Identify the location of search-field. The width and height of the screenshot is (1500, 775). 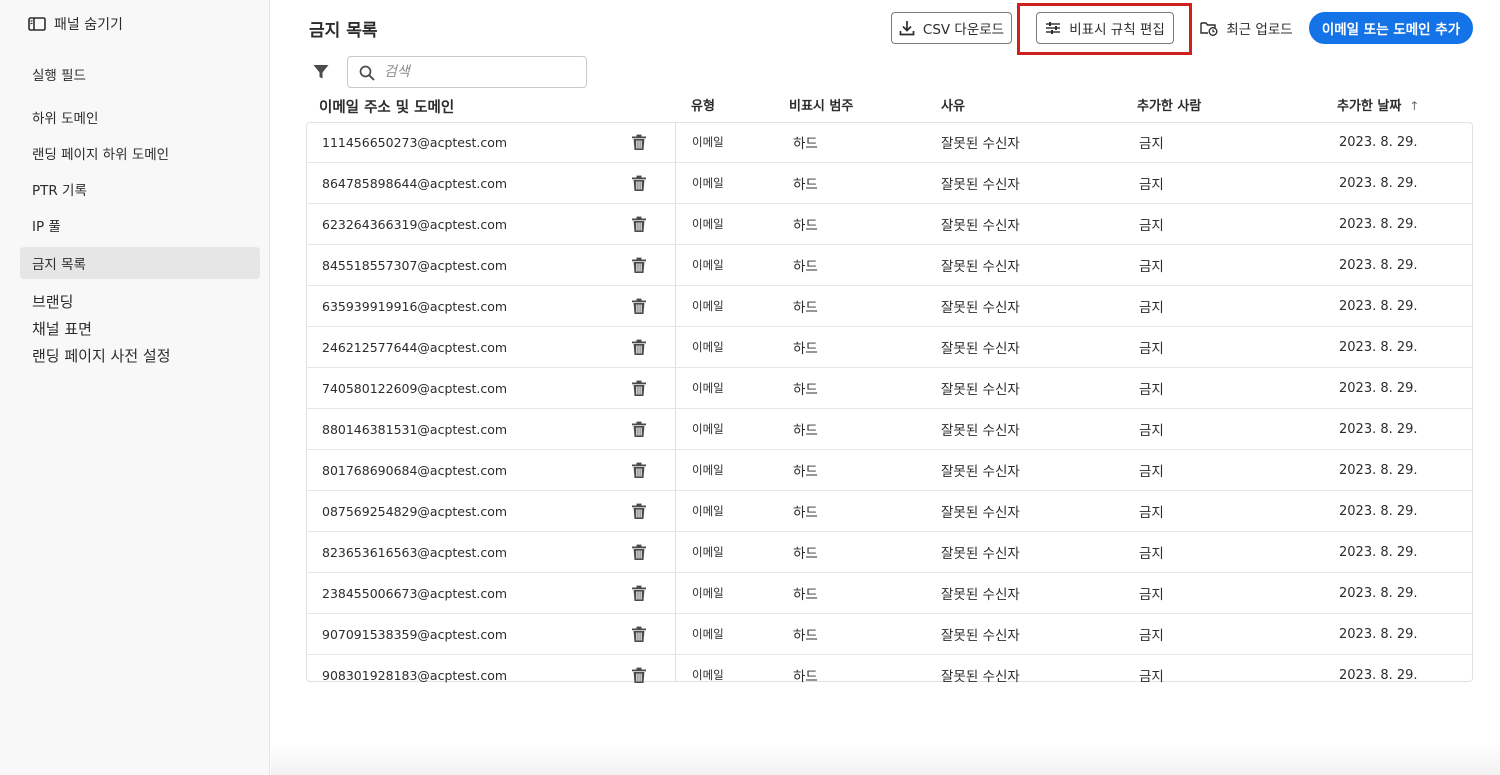
(467, 72).